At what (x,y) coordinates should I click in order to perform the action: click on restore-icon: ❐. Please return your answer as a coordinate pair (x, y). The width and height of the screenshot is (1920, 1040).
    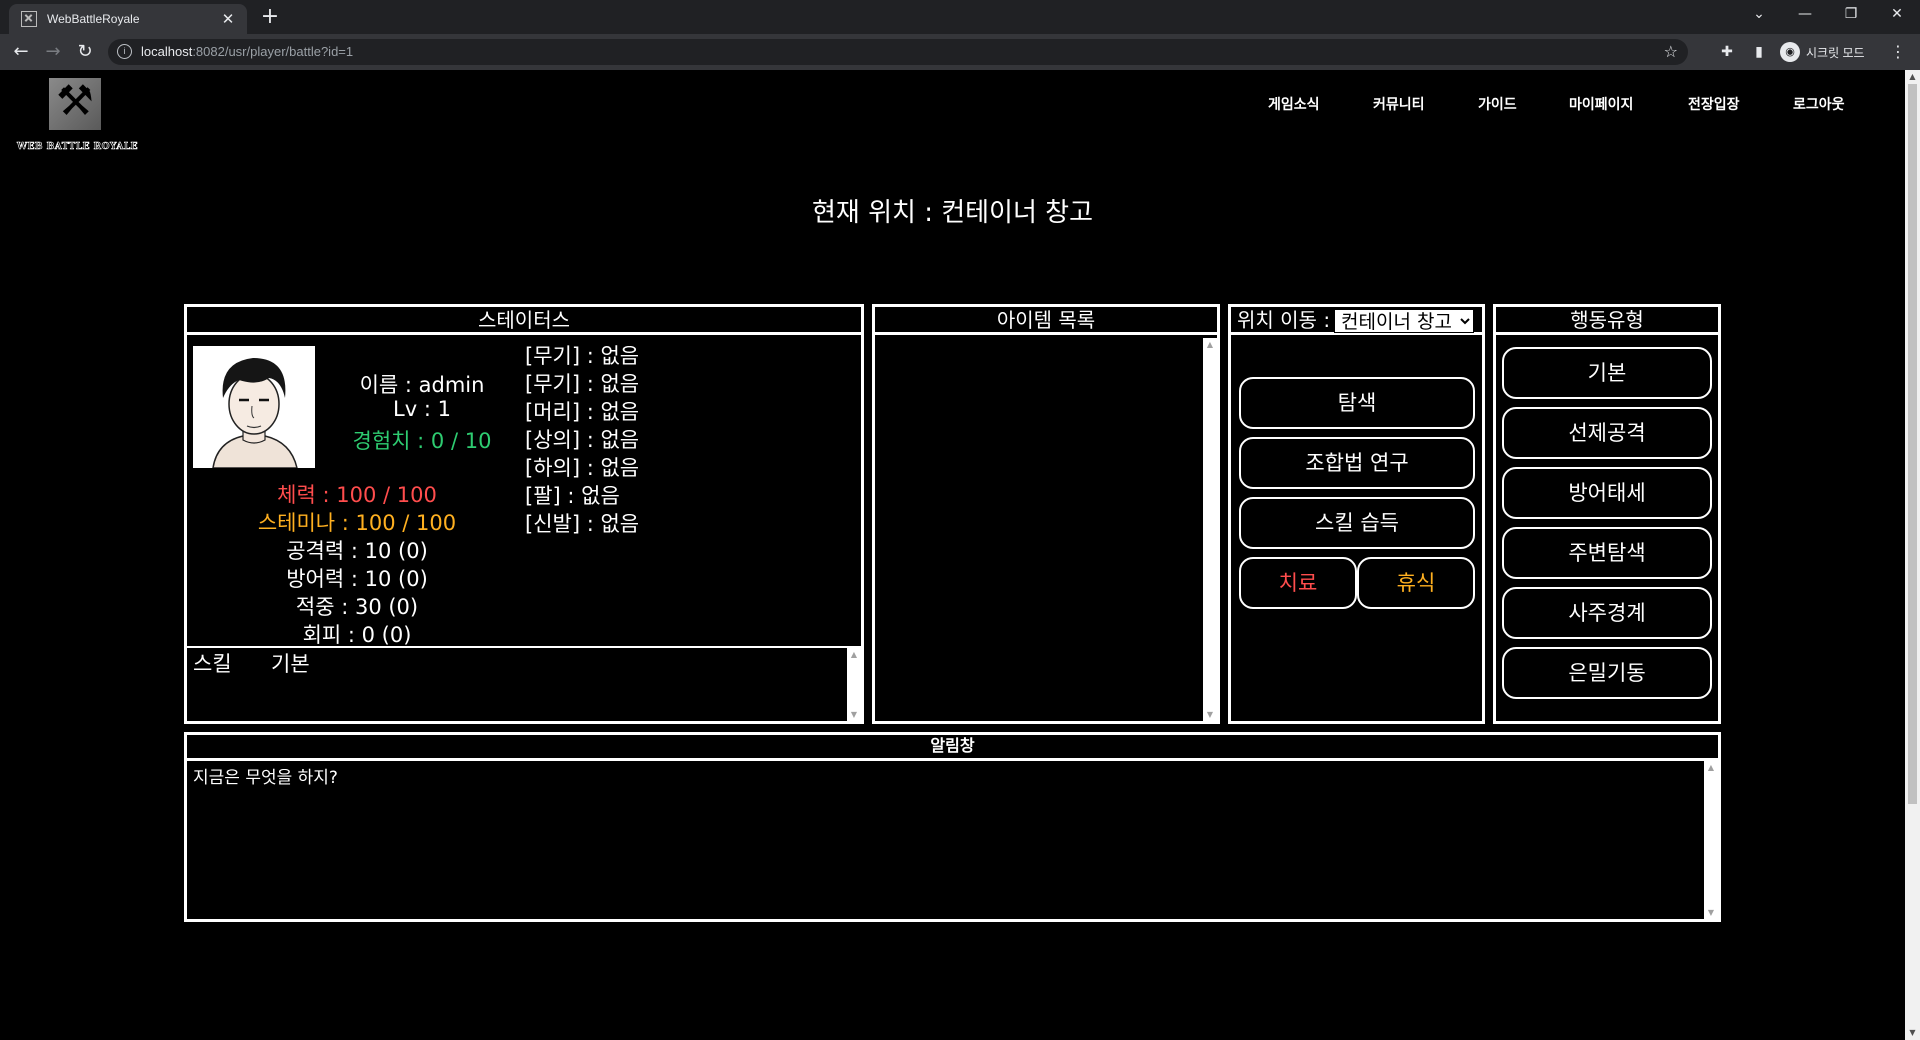
    Looking at the image, I should click on (1851, 15).